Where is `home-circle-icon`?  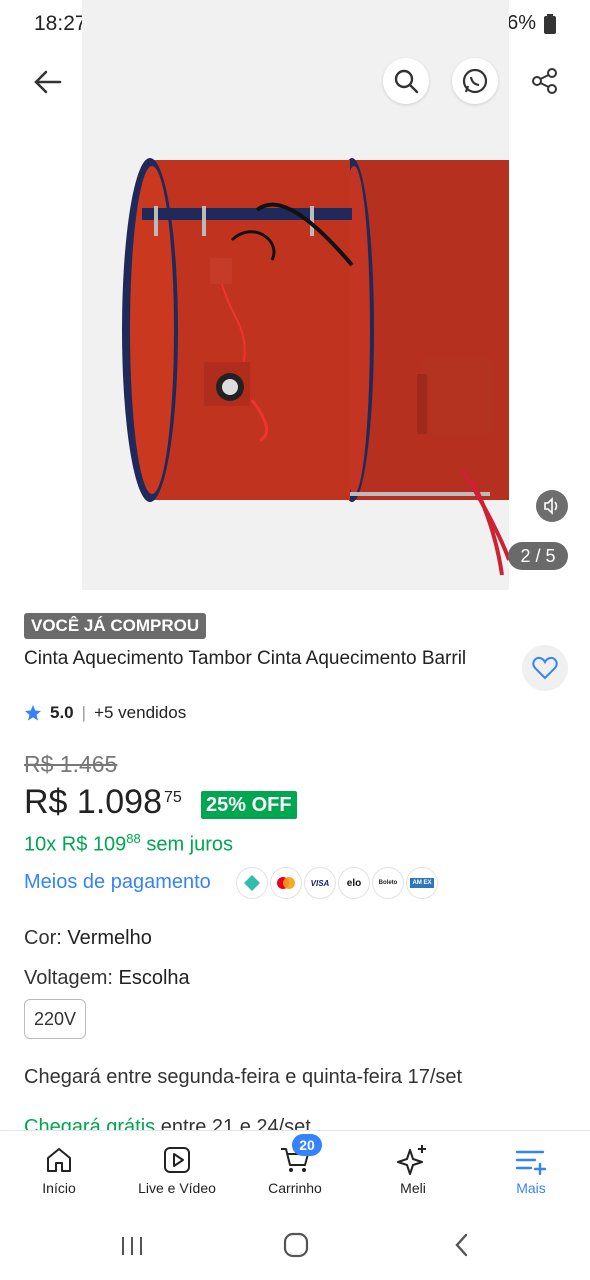 home-circle-icon is located at coordinates (296, 1245).